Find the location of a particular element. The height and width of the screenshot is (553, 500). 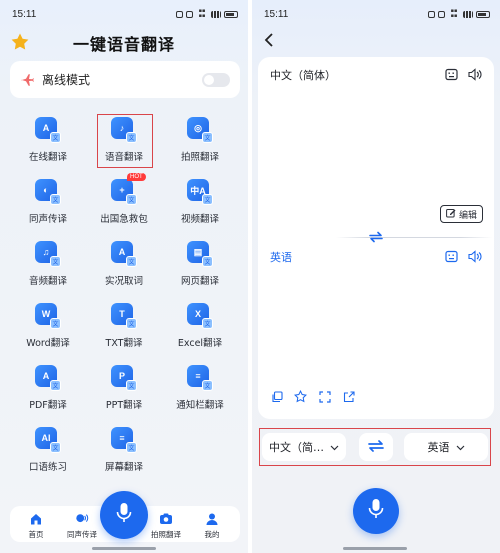

fullscreen-icon is located at coordinates (324, 396).